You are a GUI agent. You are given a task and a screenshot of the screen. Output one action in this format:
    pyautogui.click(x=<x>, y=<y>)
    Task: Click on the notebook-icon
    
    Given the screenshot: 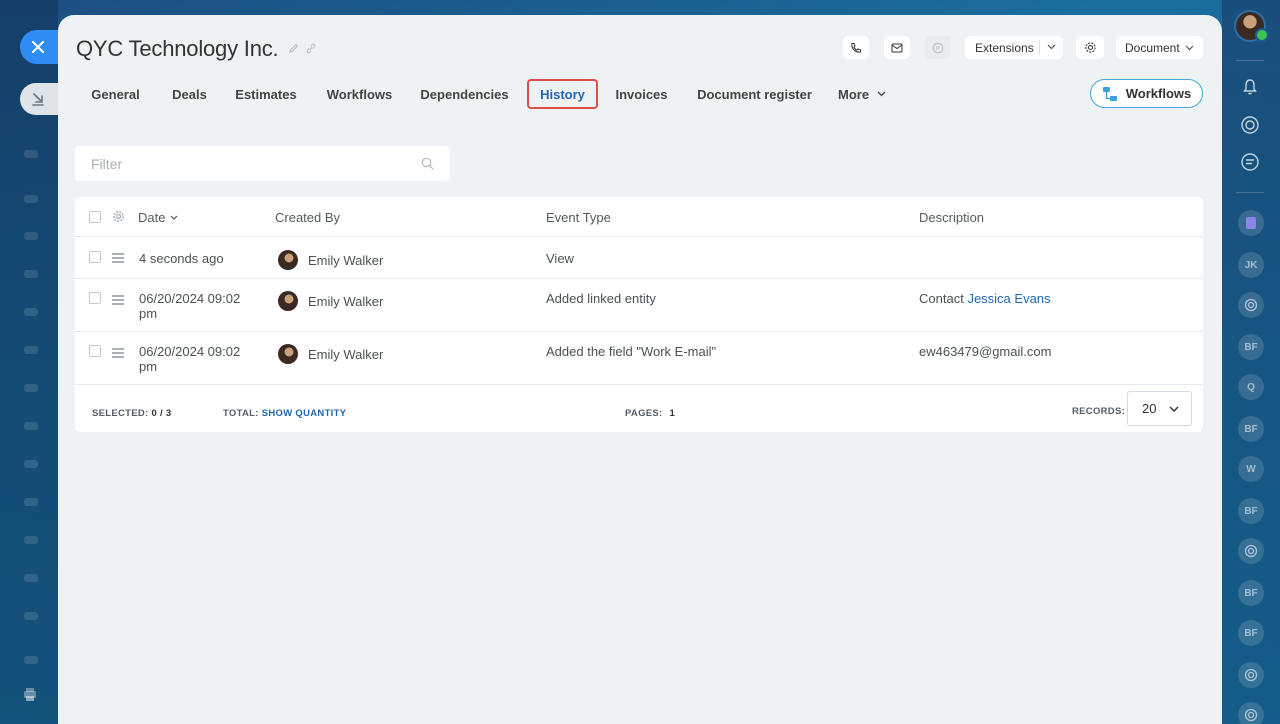 What is the action you would take?
    pyautogui.click(x=1251, y=223)
    